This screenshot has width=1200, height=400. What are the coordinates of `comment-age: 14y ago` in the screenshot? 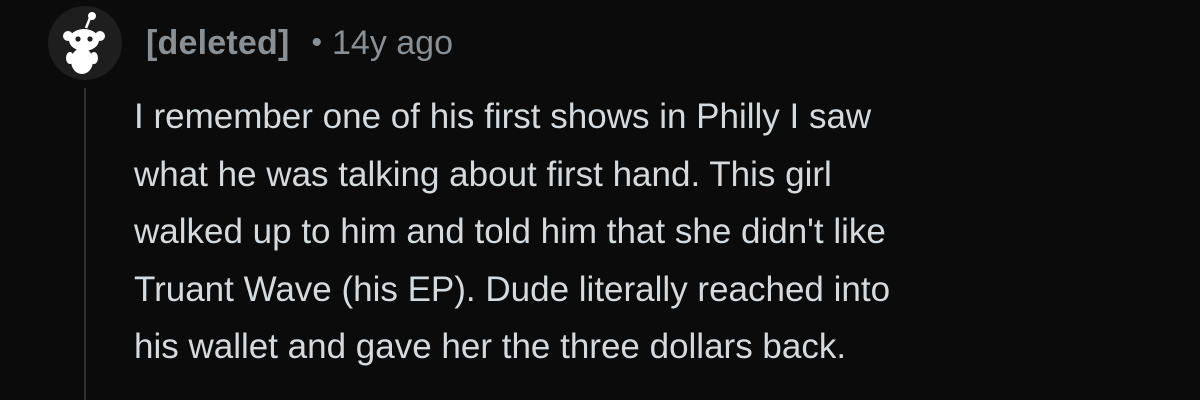 It's located at (392, 42).